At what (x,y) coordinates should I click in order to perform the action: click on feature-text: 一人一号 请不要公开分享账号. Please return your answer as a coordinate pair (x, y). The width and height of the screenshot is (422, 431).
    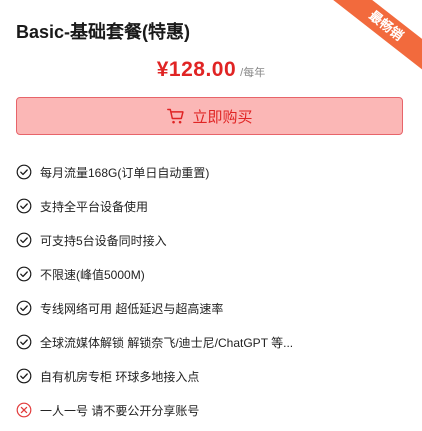
    Looking at the image, I should click on (120, 410).